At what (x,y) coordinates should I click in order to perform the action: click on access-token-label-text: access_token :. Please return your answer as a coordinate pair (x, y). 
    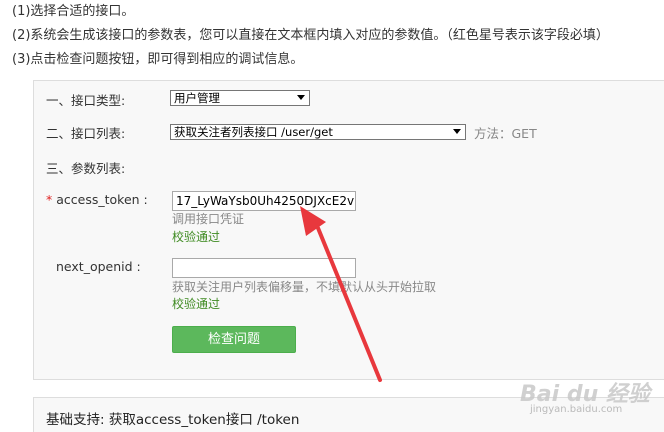
    Looking at the image, I should click on (102, 199).